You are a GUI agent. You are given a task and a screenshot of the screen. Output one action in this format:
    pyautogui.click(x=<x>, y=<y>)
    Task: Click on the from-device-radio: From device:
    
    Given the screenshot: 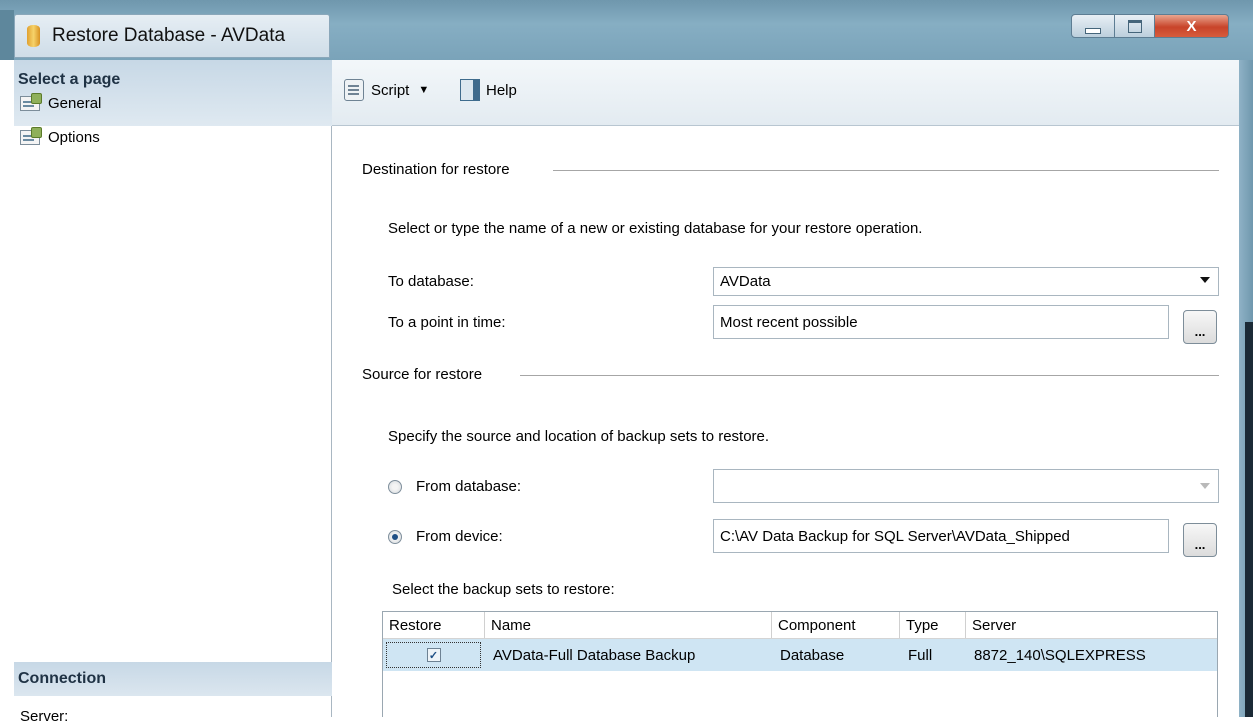 What is the action you would take?
    pyautogui.click(x=445, y=536)
    